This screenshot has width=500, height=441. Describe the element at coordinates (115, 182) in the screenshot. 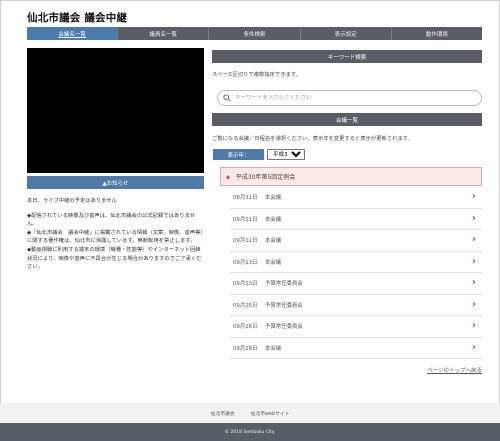

I see `notice-button: ▲お知らせ` at that location.